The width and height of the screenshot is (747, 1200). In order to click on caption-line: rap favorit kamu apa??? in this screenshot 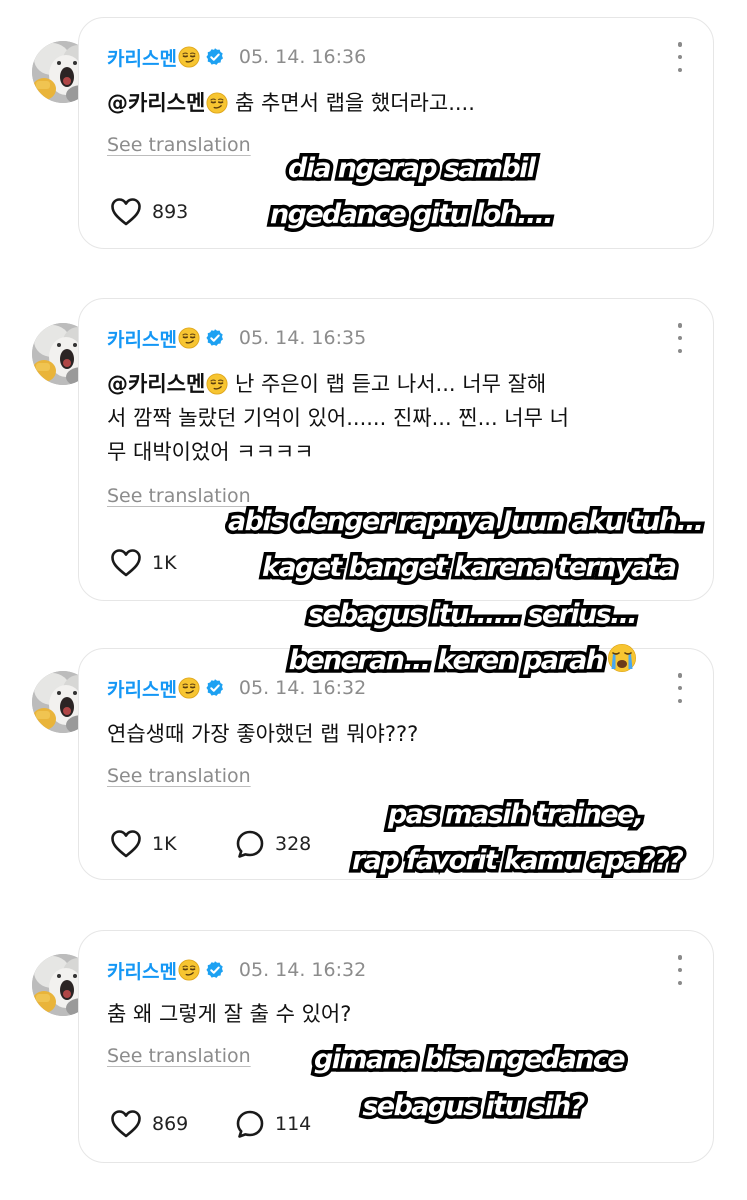, I will do `click(518, 861)`.